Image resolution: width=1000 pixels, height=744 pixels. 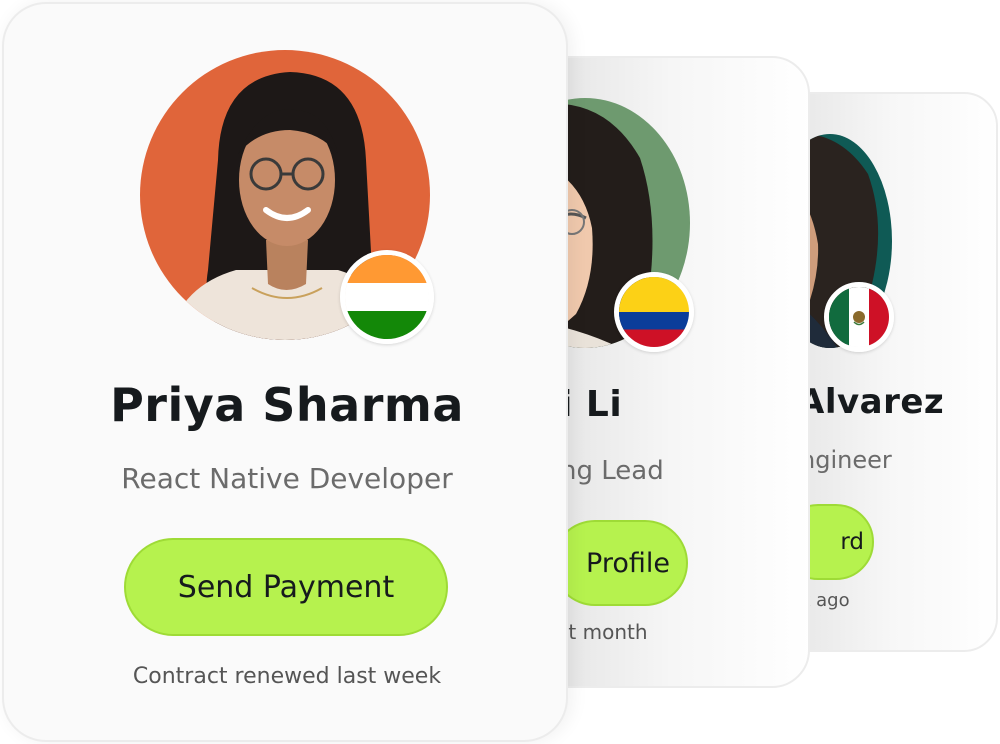 I want to click on profile-name: Alvarez, so click(x=871, y=402).